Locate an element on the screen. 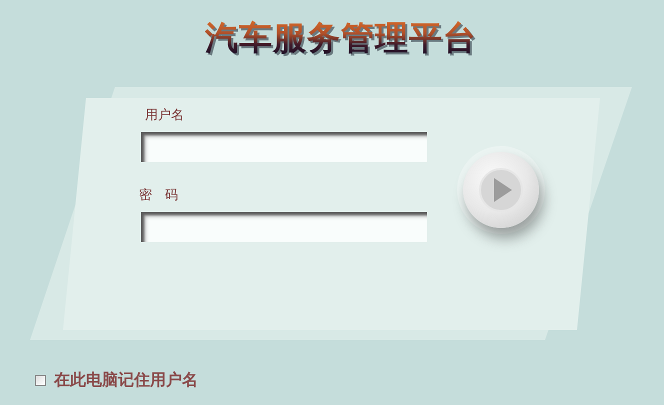  field-label: 用户名 is located at coordinates (165, 116).